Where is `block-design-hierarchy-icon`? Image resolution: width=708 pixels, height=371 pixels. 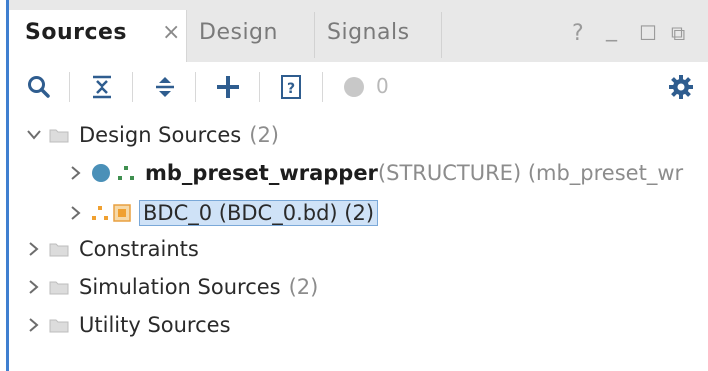
block-design-hierarchy-icon is located at coordinates (100, 213).